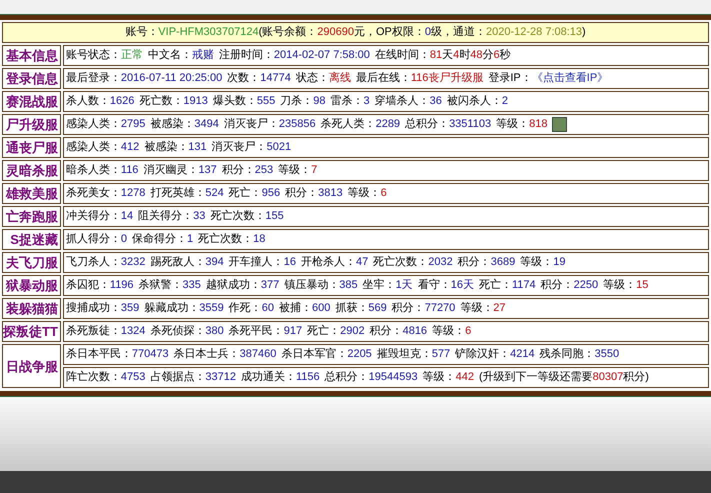 The width and height of the screenshot is (711, 493). Describe the element at coordinates (487, 262) in the screenshot. I see `stat-text: 积分：3689` at that location.